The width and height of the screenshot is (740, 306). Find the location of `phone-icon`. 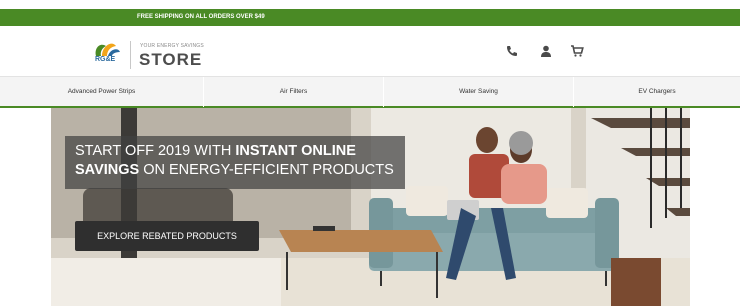

phone-icon is located at coordinates (512, 51).